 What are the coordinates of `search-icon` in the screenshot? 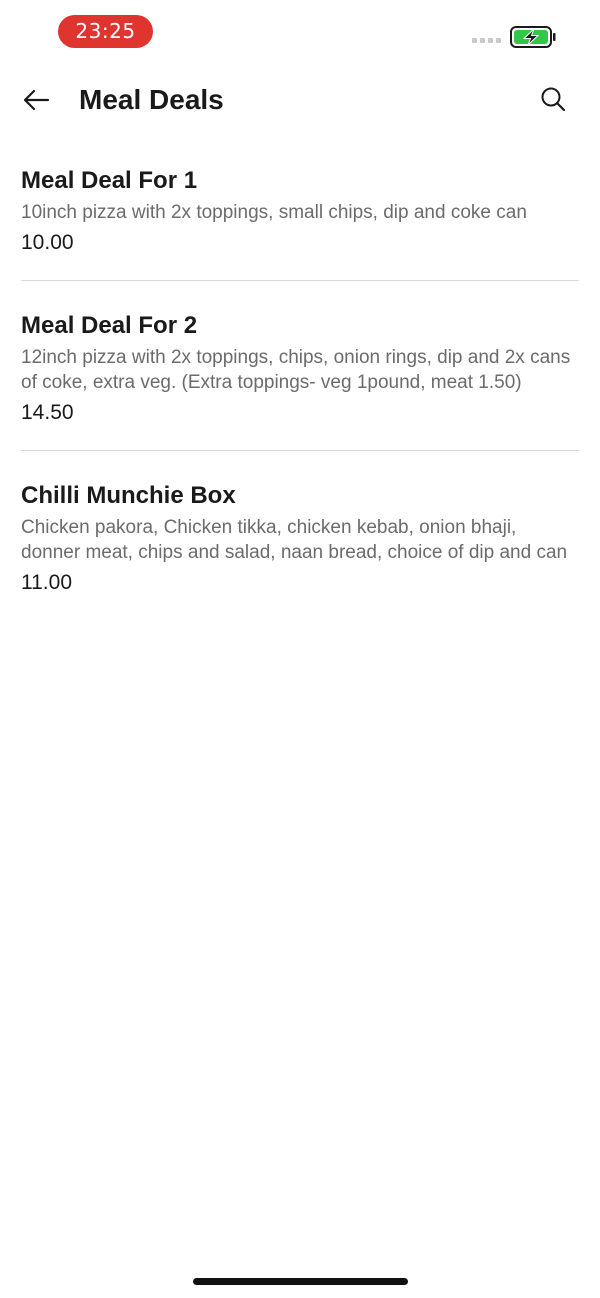 It's located at (553, 99).